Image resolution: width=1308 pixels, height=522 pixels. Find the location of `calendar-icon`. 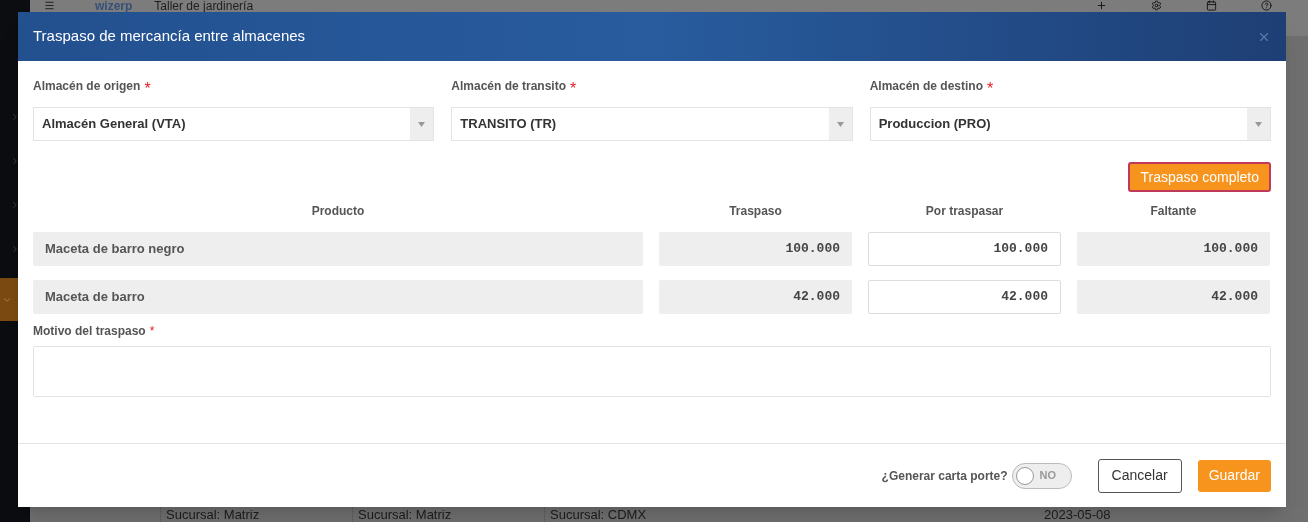

calendar-icon is located at coordinates (1211, 5).